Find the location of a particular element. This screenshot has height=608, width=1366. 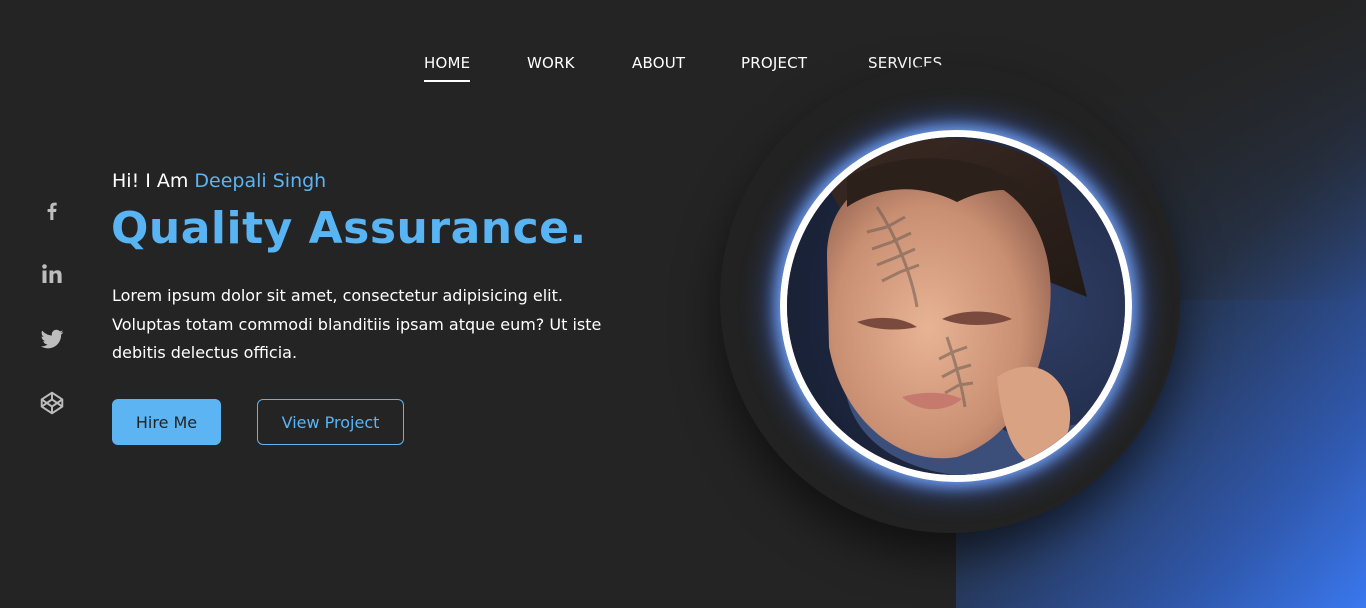

linkedin-icon is located at coordinates (52, 273).